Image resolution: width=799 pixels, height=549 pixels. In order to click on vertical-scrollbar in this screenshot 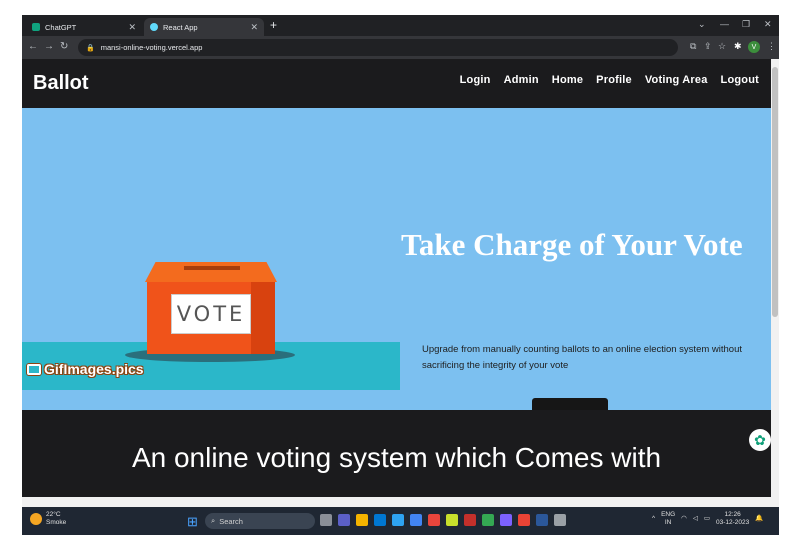, I will do `click(775, 284)`.